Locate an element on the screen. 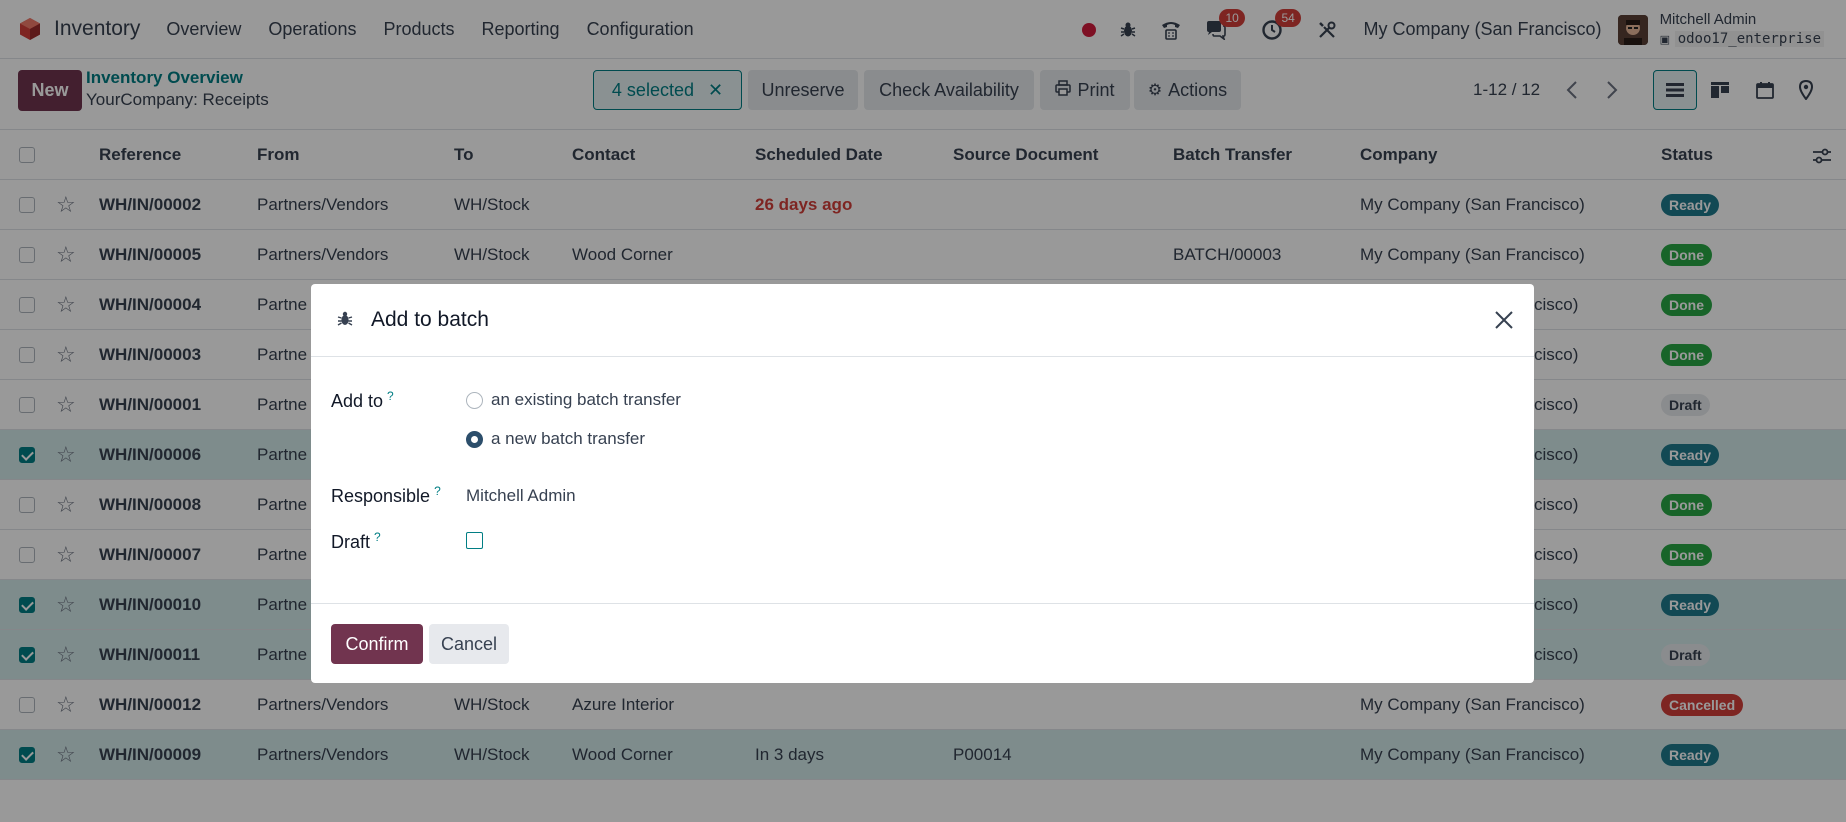 Image resolution: width=1846 pixels, height=822 pixels. debug-bug-icon is located at coordinates (345, 318).